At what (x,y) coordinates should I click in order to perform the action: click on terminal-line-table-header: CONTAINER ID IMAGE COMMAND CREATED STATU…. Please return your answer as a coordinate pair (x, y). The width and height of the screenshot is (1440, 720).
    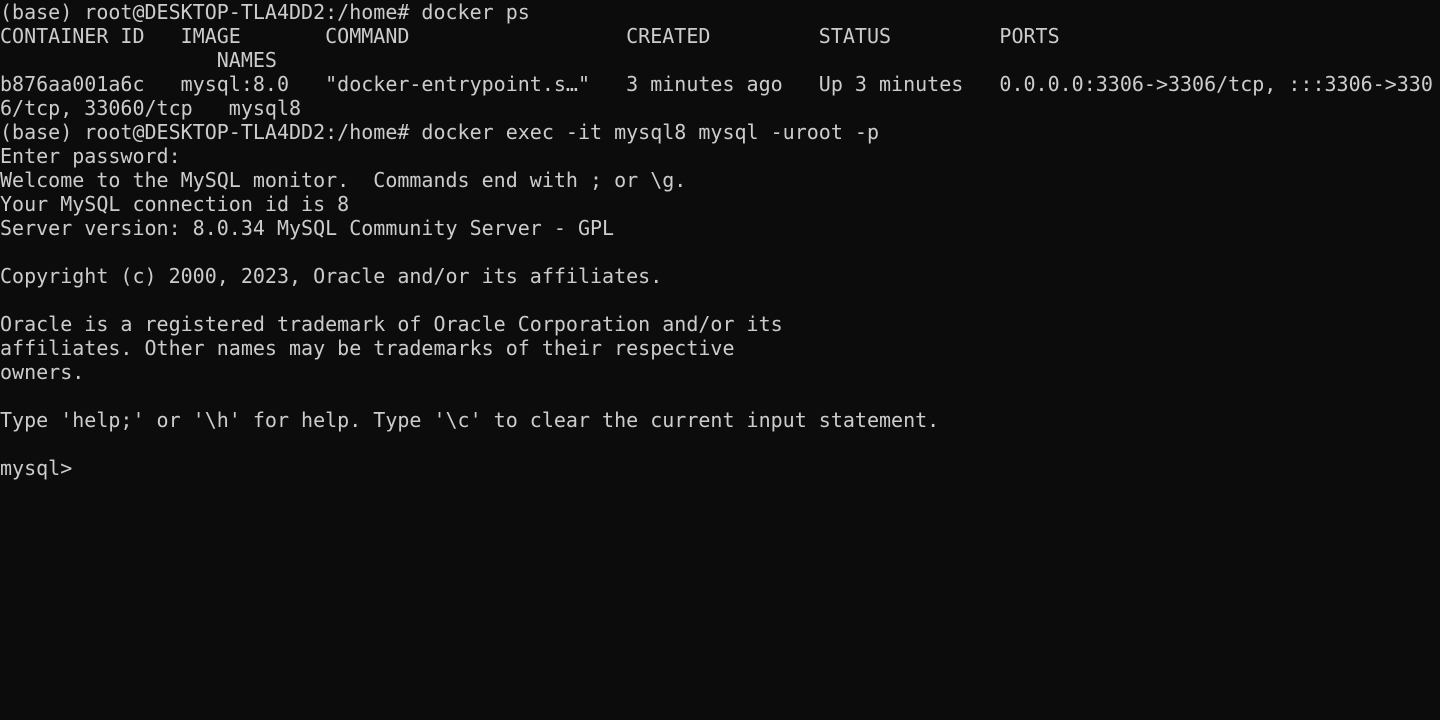
    Looking at the image, I should click on (530, 36).